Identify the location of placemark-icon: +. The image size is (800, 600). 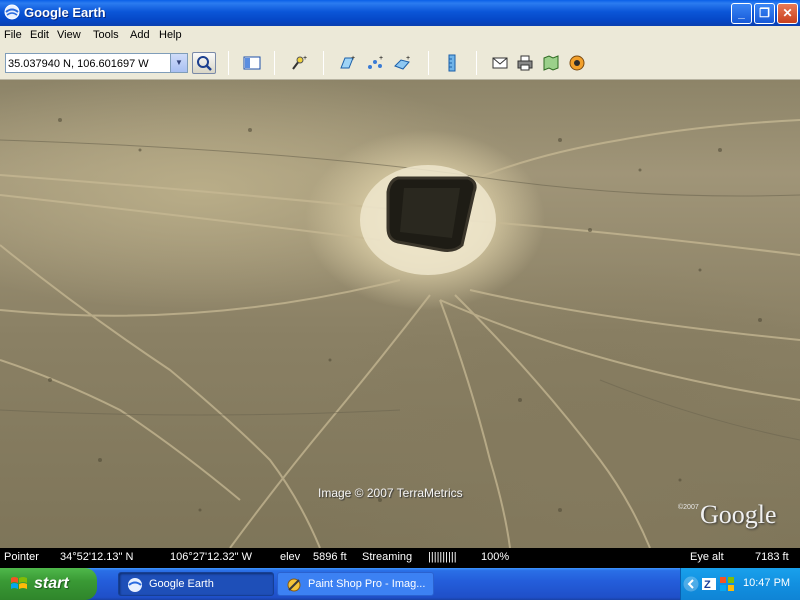
(299, 63).